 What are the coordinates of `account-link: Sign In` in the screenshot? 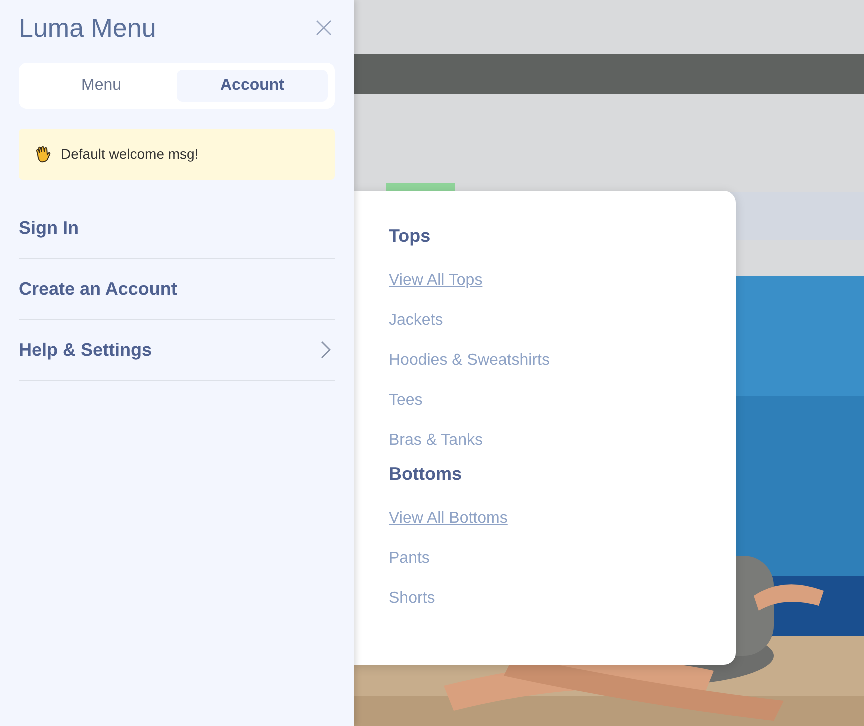 It's located at (177, 229).